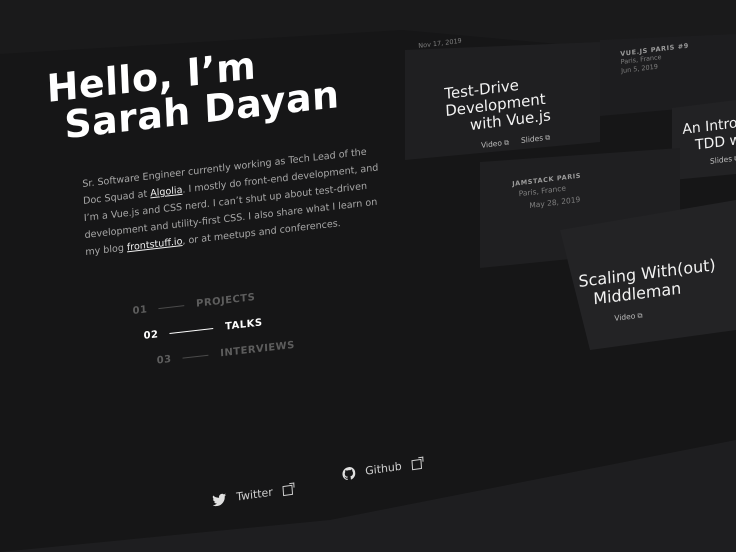 The image size is (736, 552). What do you see at coordinates (219, 499) in the screenshot?
I see `twitter-icon` at bounding box center [219, 499].